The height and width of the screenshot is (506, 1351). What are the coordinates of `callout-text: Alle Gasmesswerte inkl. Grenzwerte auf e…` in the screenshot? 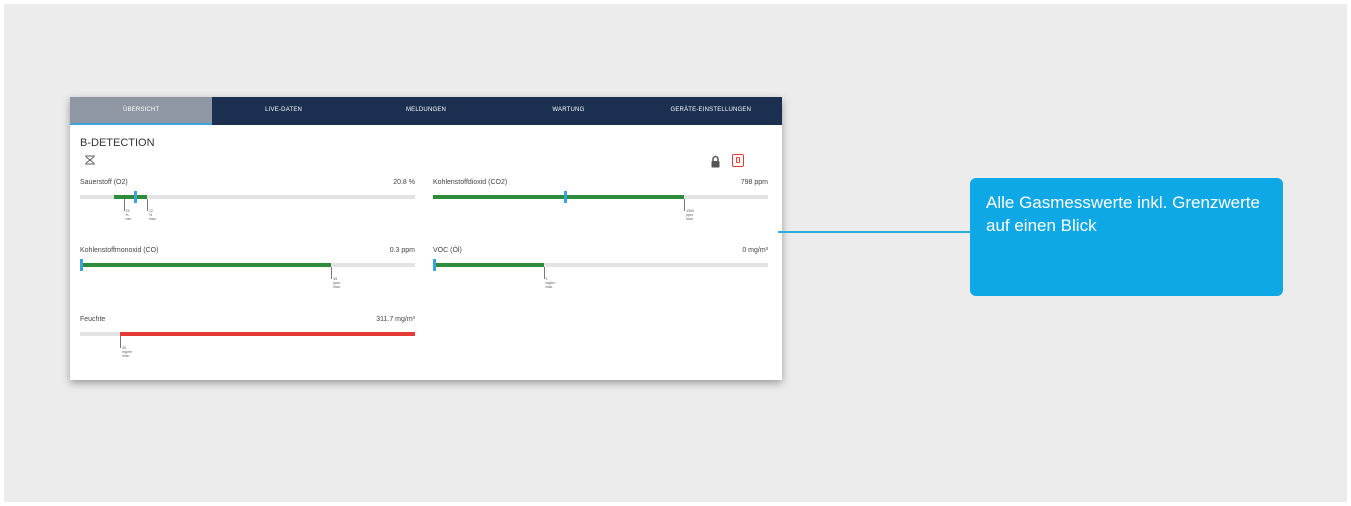 It's located at (1123, 214).